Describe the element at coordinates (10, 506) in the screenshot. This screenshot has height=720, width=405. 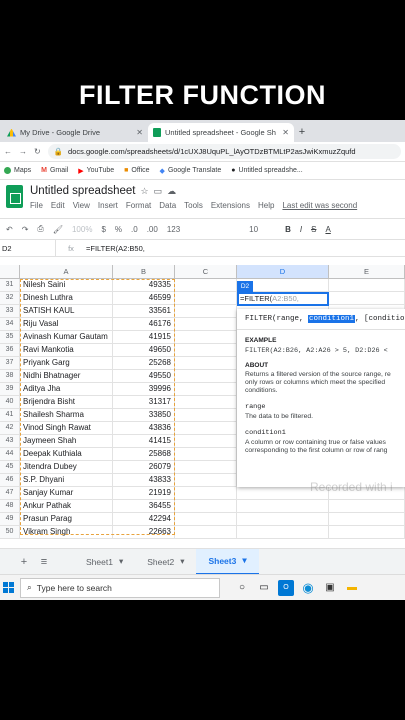
I see `row-number: 48` at that location.